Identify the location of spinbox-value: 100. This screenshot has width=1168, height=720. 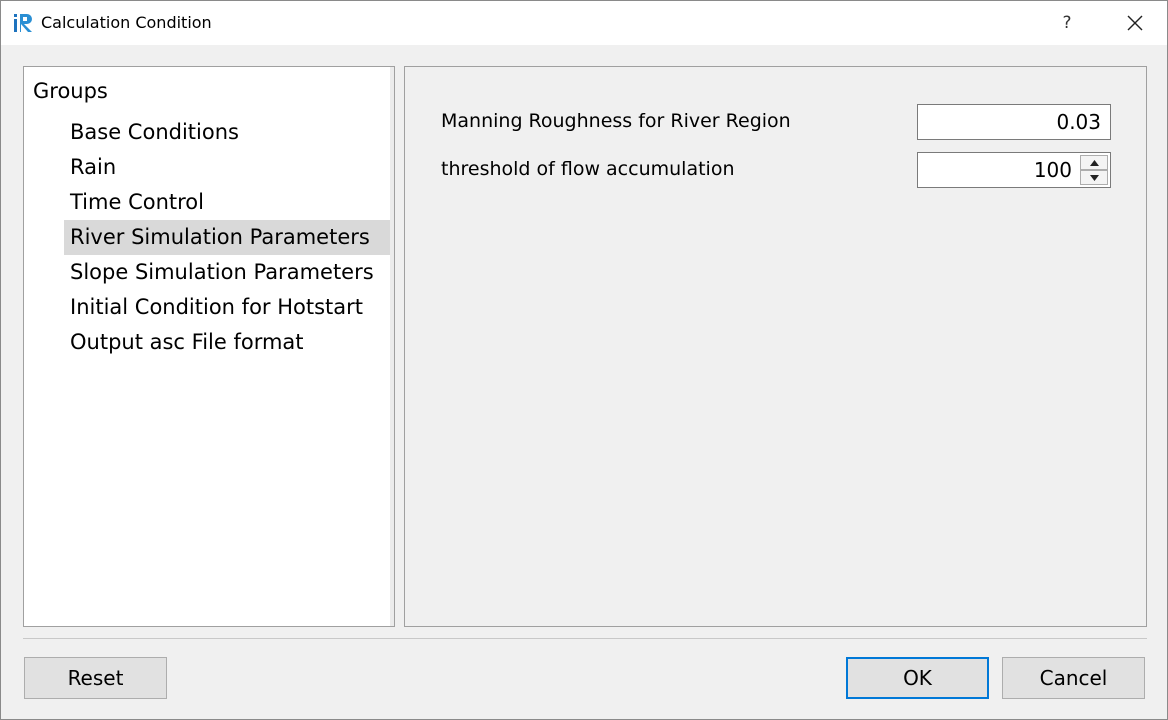
(1052, 170).